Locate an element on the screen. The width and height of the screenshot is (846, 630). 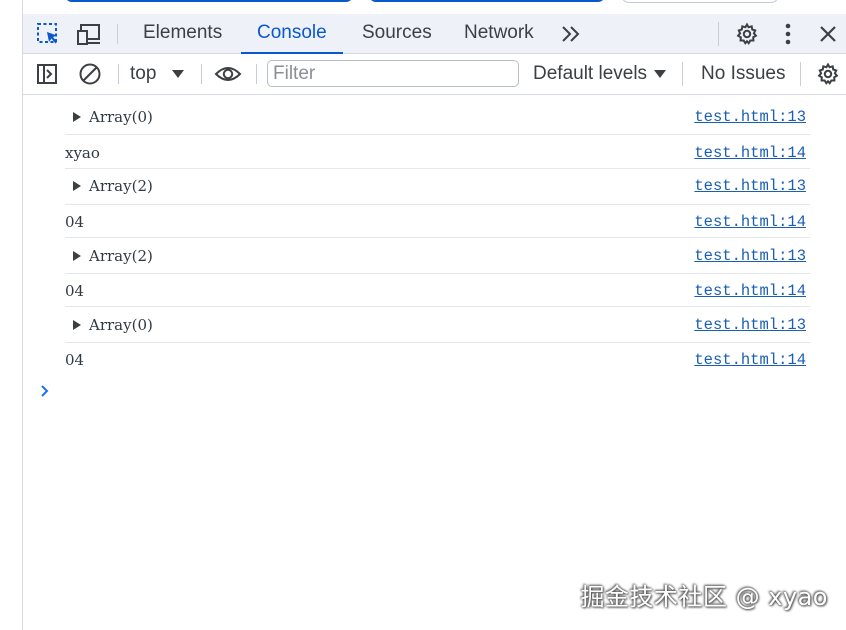
more-tabs-chevron-icon is located at coordinates (571, 34).